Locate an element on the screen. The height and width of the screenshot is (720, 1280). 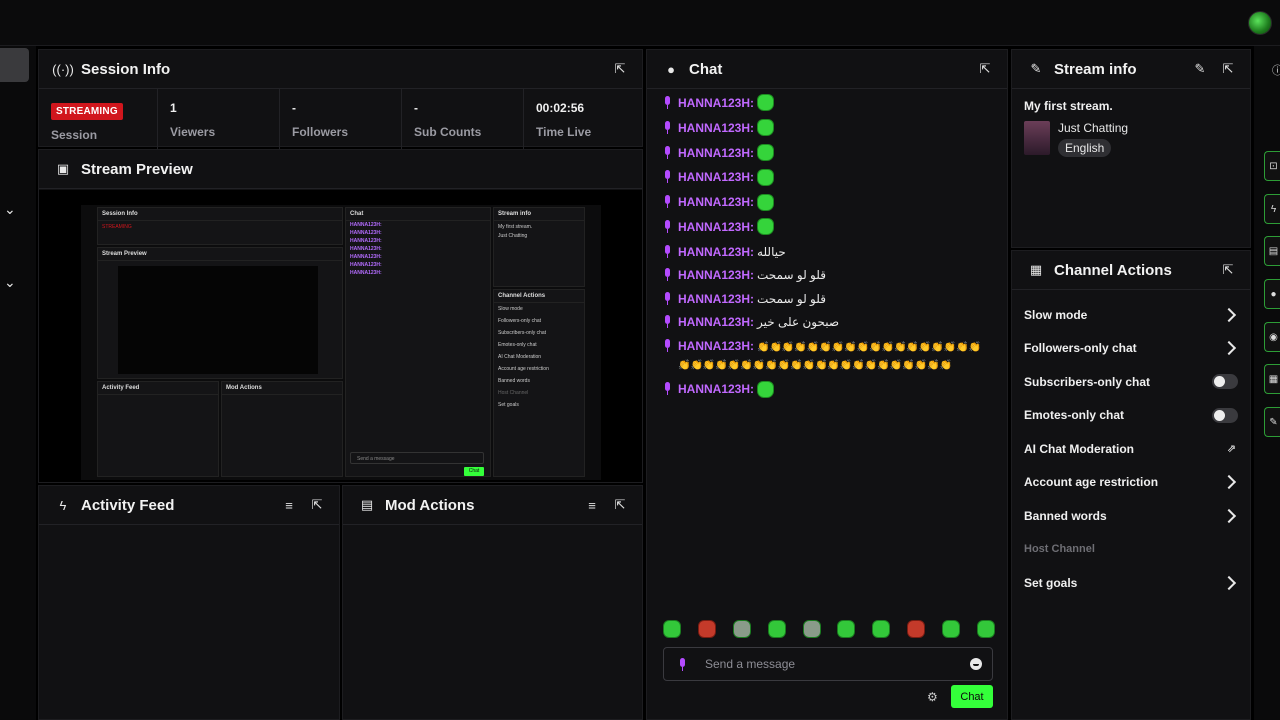
channel-action-label: Emotes-only chat is located at coordinates (1074, 415).